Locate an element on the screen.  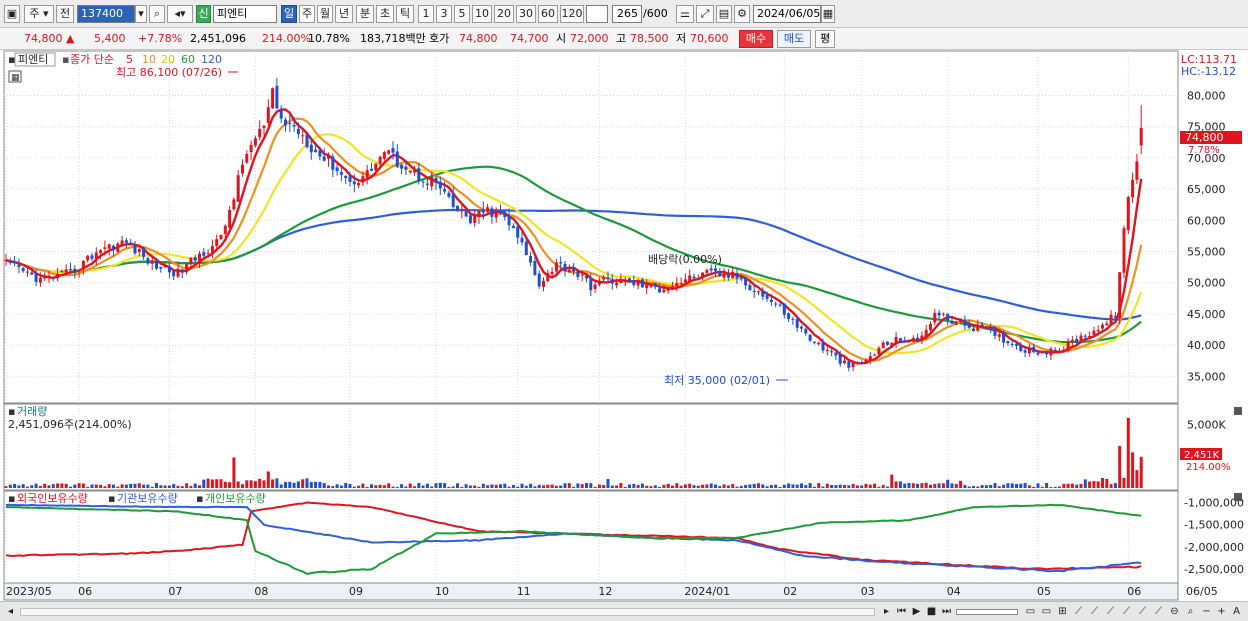
sell-button: 매도 is located at coordinates (794, 39).